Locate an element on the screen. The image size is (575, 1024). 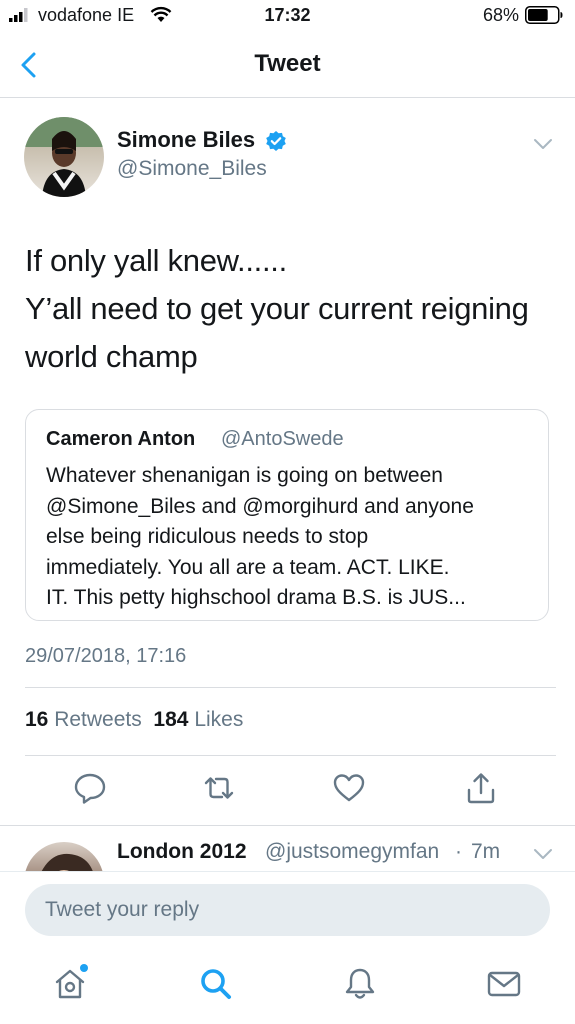
tweet-text-line: Y’all need to get your current reigning is located at coordinates (277, 308).